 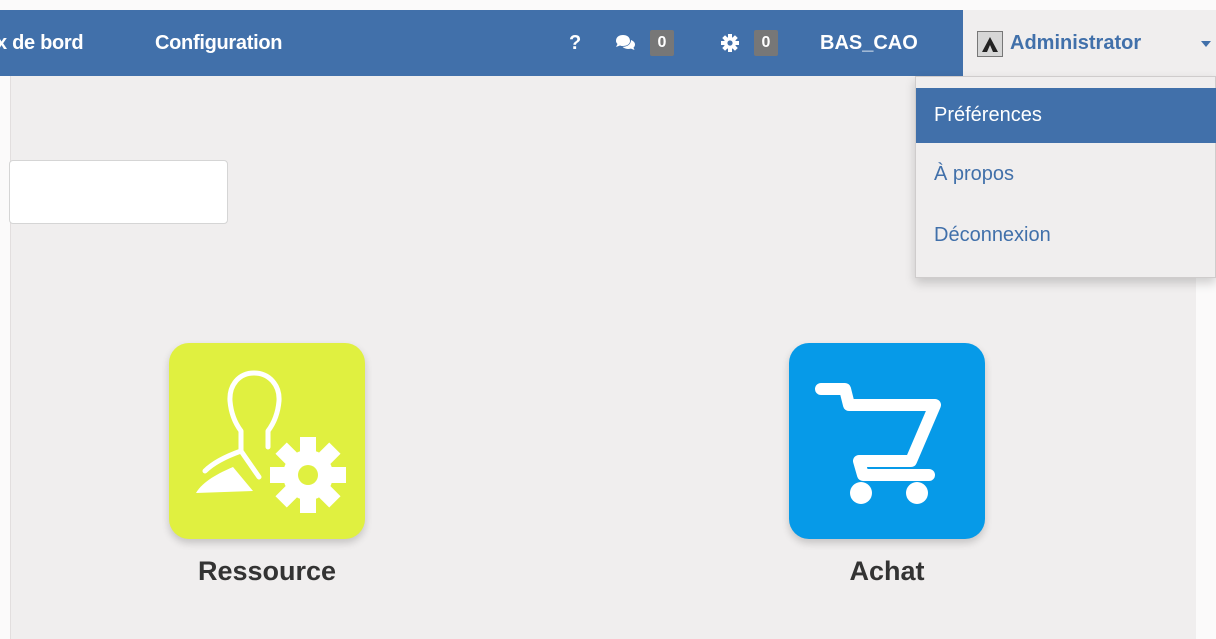 I want to click on messages-badge: 0, so click(x=662, y=43).